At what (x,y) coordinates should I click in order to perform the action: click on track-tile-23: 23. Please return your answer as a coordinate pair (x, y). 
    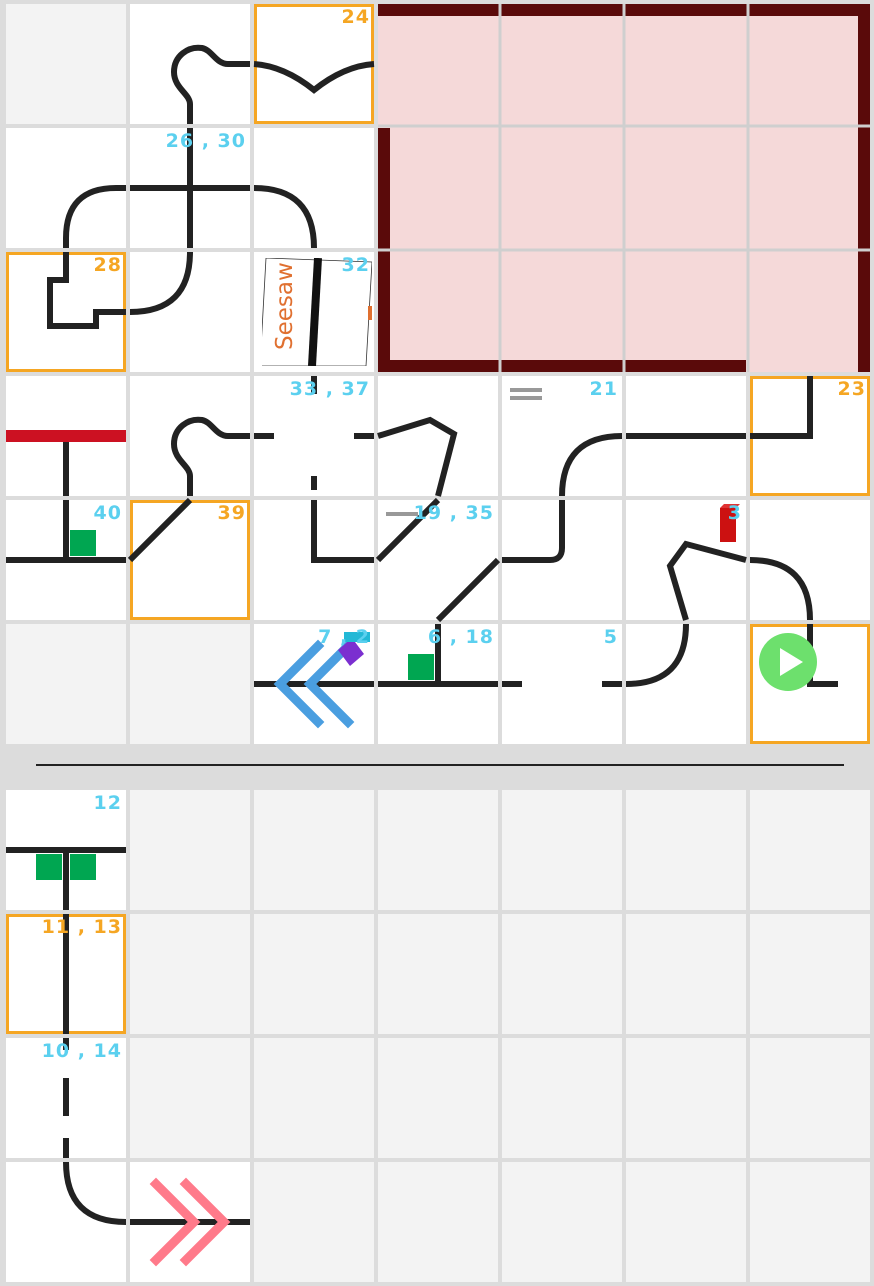
    Looking at the image, I should click on (810, 436).